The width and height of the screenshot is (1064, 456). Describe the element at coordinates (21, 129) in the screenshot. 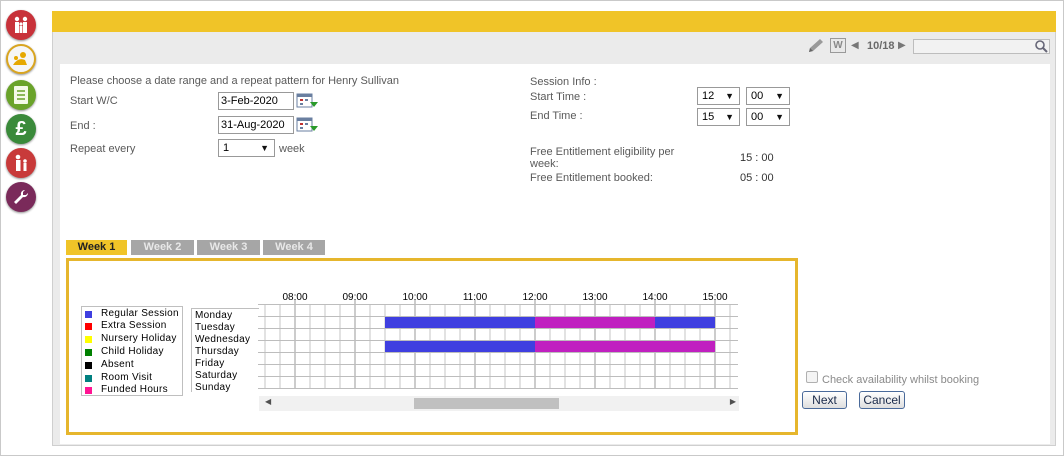

I see `finance-icon: £` at that location.